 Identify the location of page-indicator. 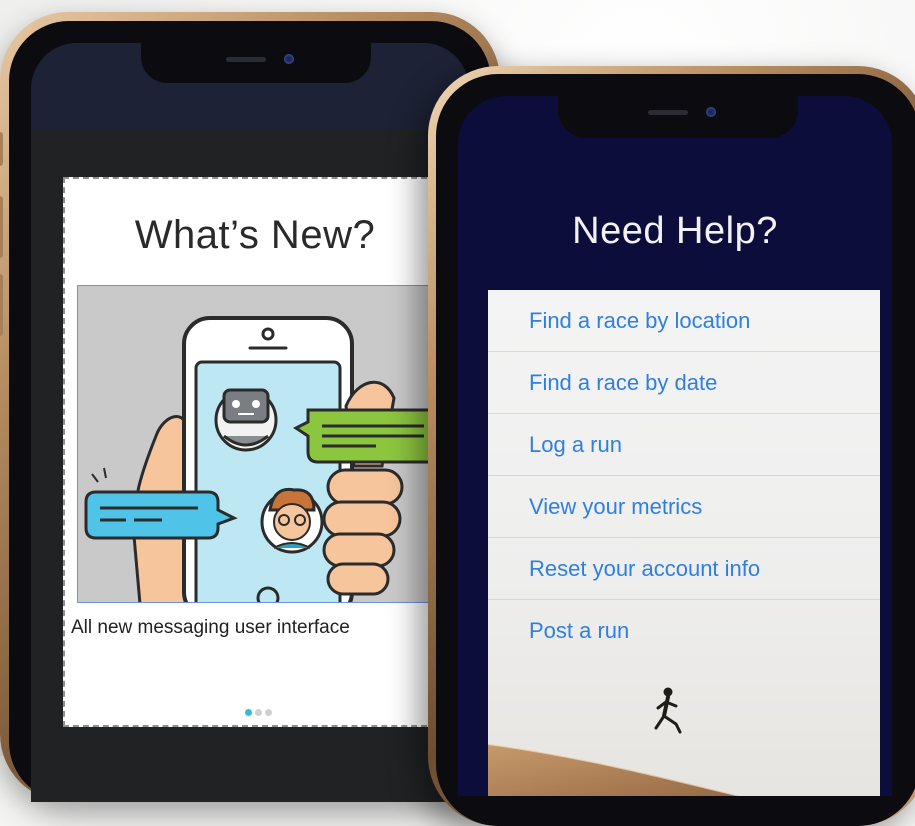
(260, 709).